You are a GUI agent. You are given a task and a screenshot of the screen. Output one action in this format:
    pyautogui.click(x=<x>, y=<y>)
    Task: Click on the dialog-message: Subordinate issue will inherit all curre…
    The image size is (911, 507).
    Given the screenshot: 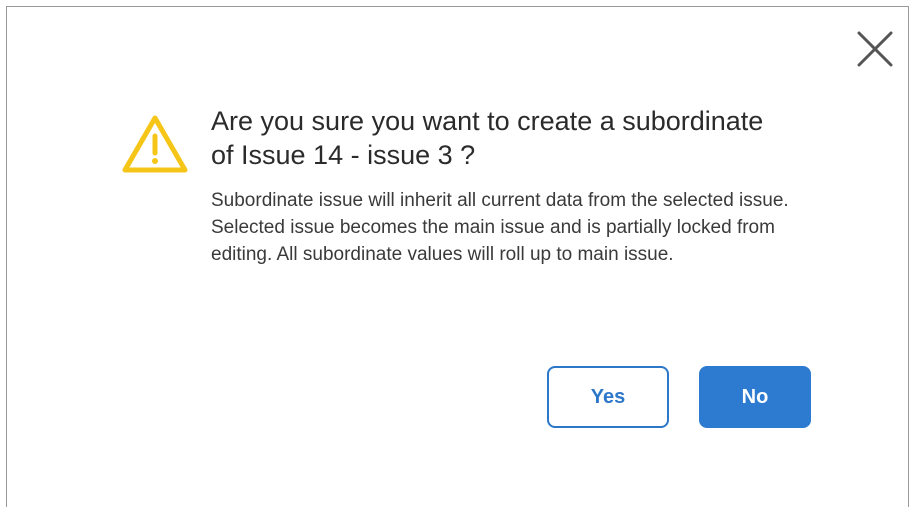 What is the action you would take?
    pyautogui.click(x=500, y=227)
    